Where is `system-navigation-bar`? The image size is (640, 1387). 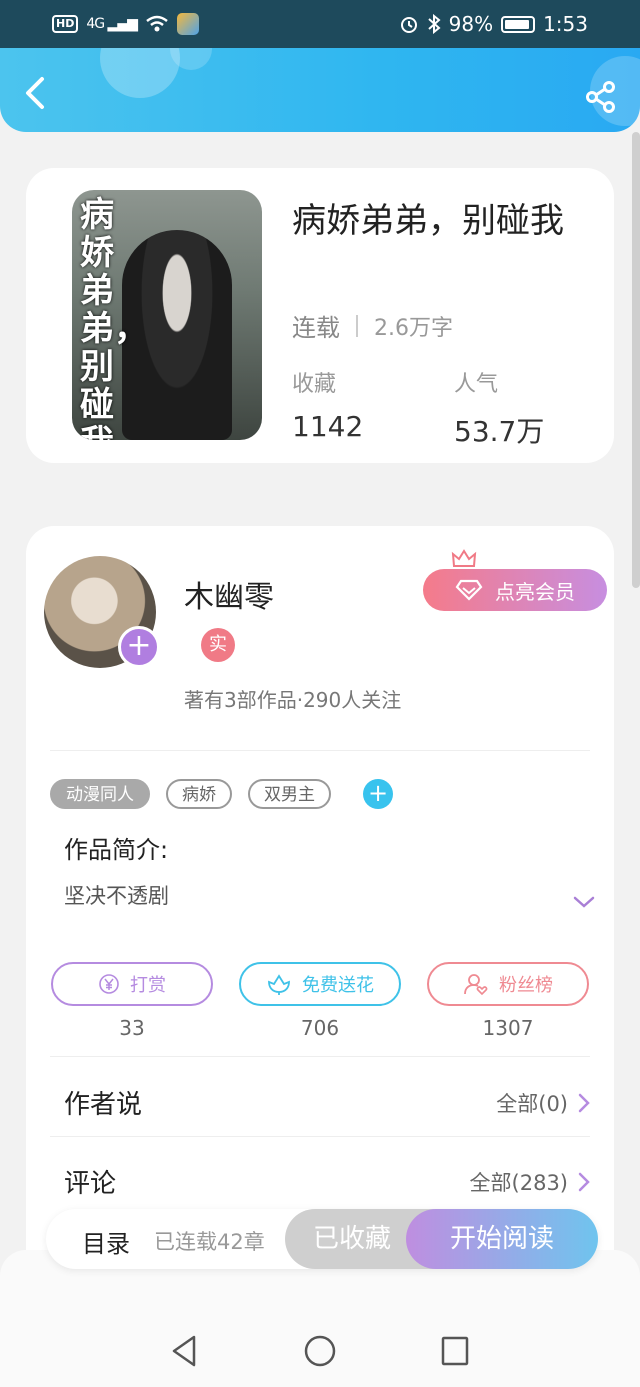
system-navigation-bar is located at coordinates (320, 1318).